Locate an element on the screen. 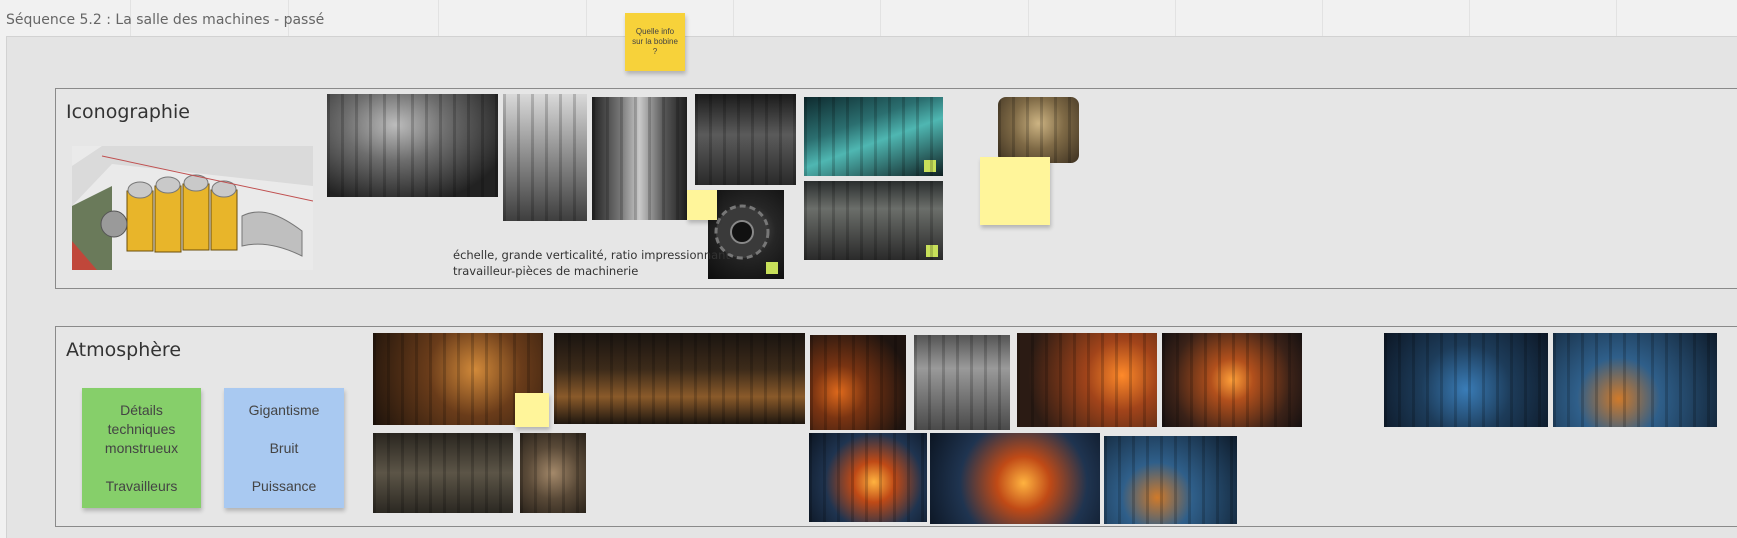 The height and width of the screenshot is (538, 1737). teal-engine-room-photo is located at coordinates (873, 136).